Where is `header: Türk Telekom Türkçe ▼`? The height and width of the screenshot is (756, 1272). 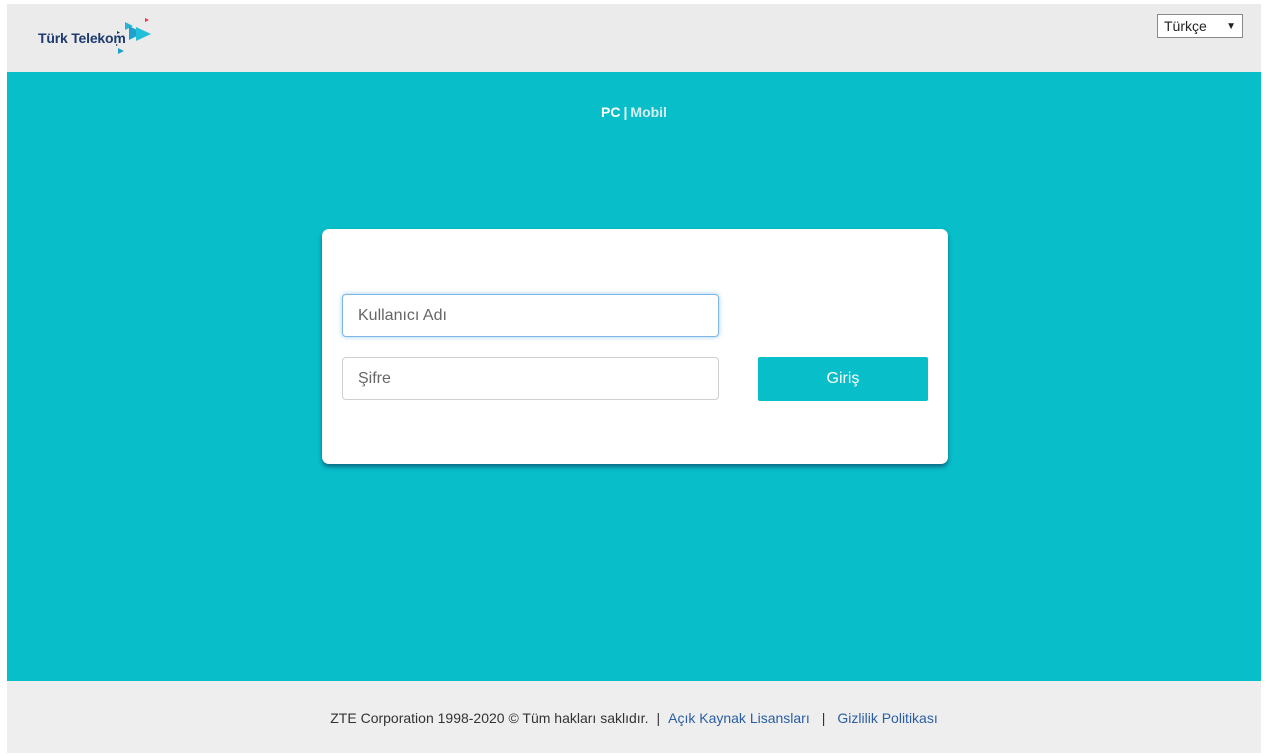
header: Türk Telekom Türkçe ▼ is located at coordinates (634, 38).